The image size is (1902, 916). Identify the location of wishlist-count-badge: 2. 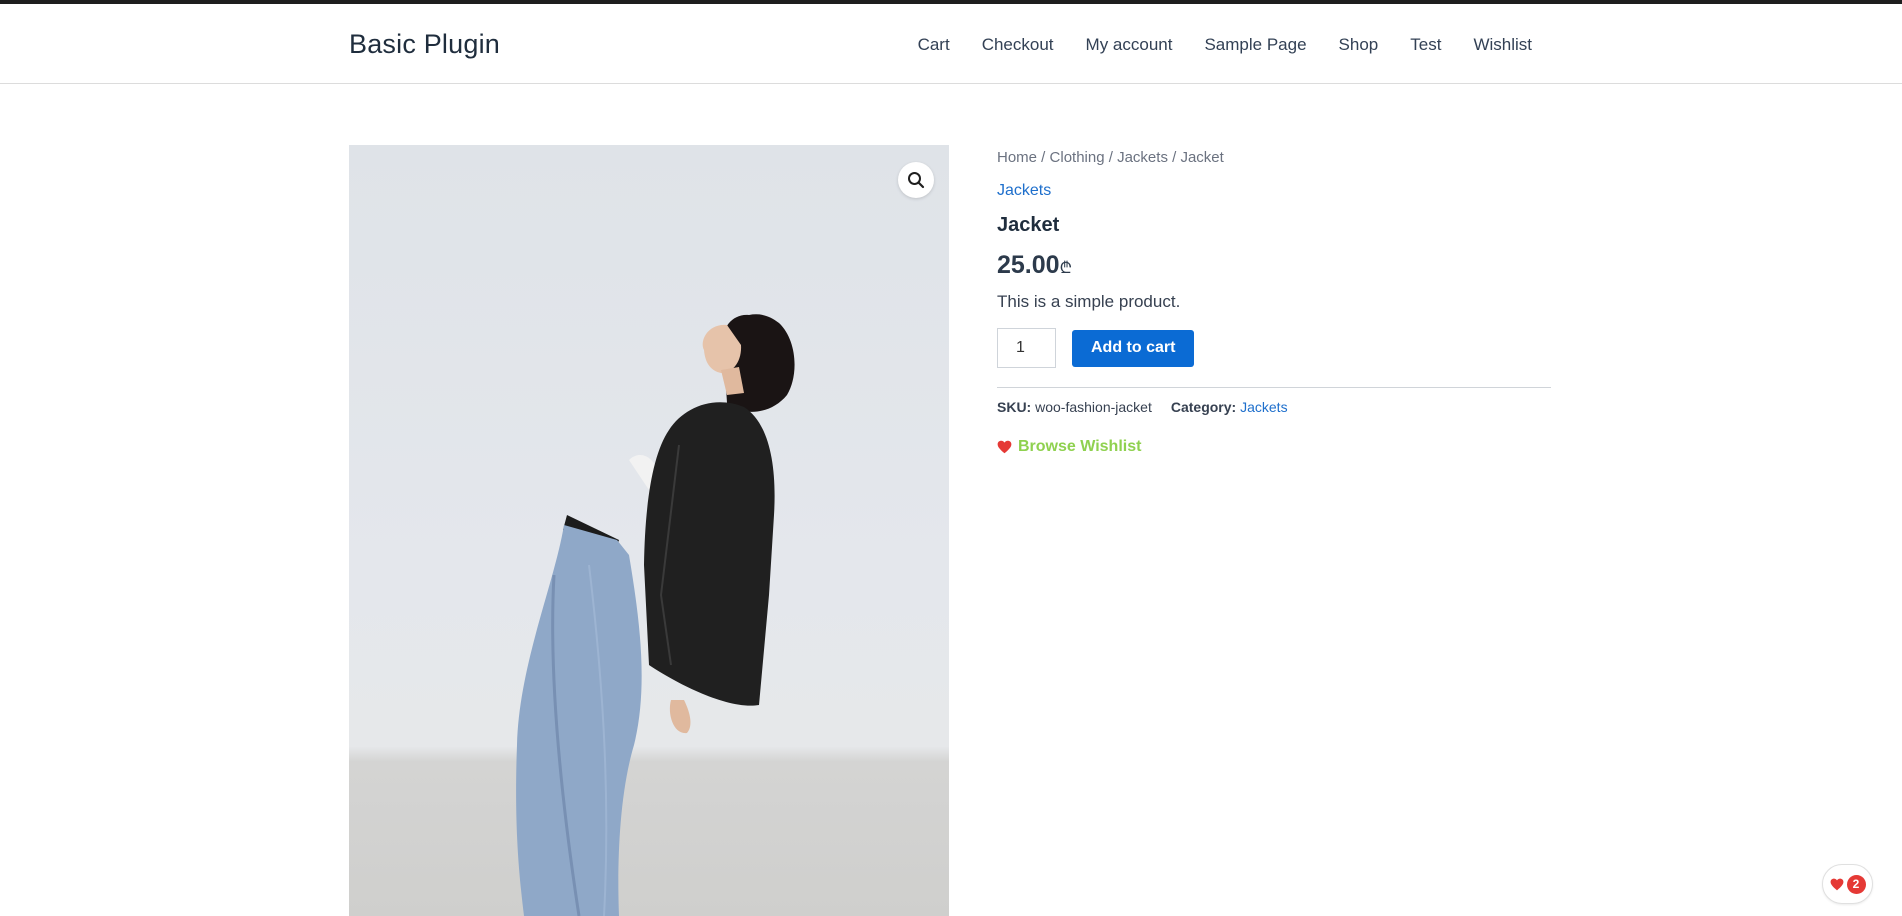
(1856, 884).